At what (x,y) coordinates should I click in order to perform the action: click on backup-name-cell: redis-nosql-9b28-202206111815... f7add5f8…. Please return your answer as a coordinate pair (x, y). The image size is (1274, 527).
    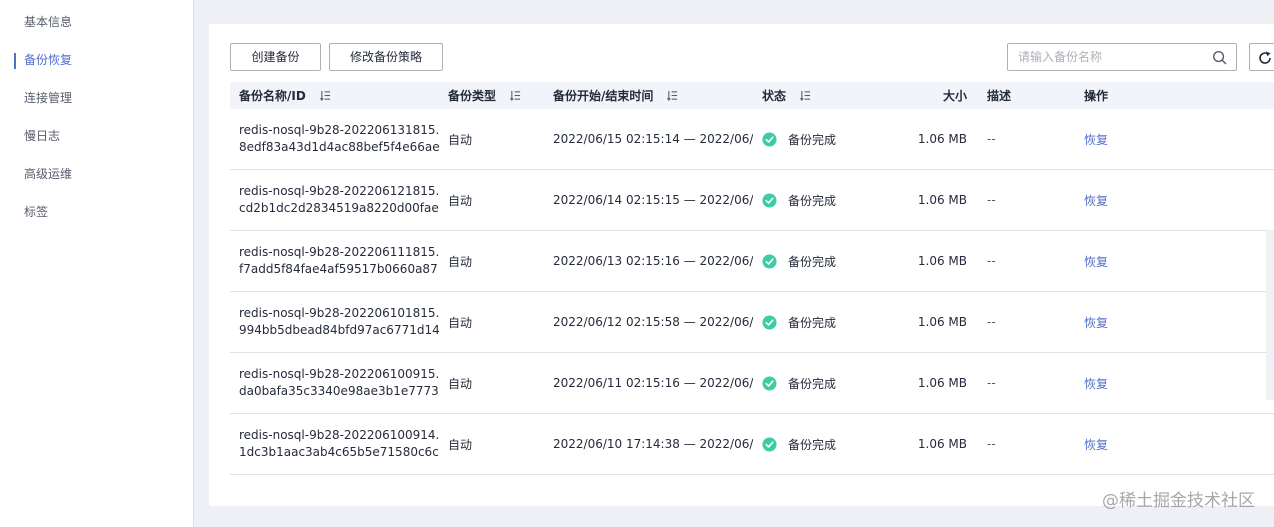
    Looking at the image, I should click on (334, 261).